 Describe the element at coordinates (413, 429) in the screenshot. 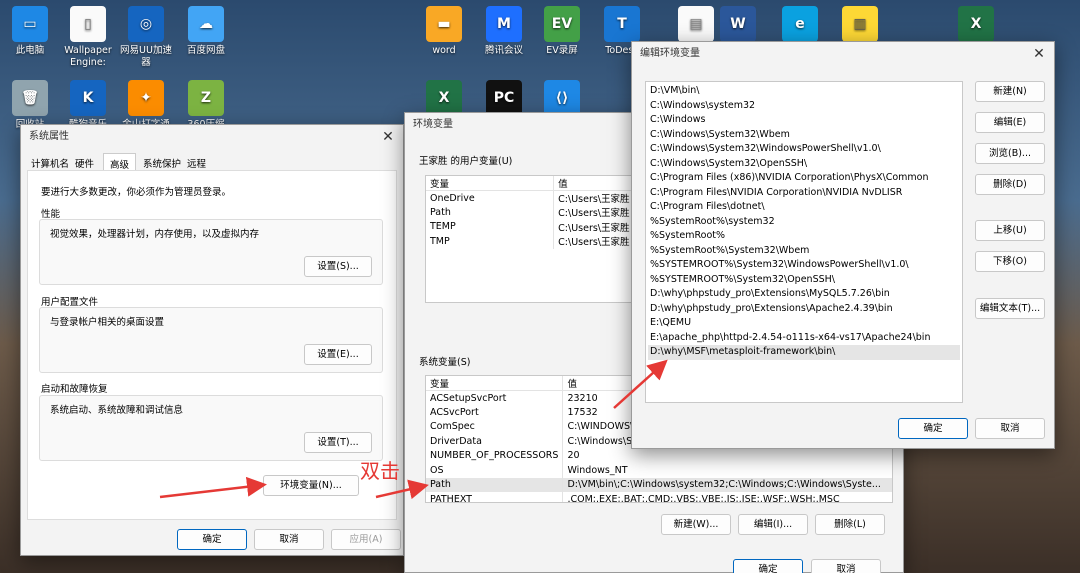

I see `annotation-arrows` at that location.